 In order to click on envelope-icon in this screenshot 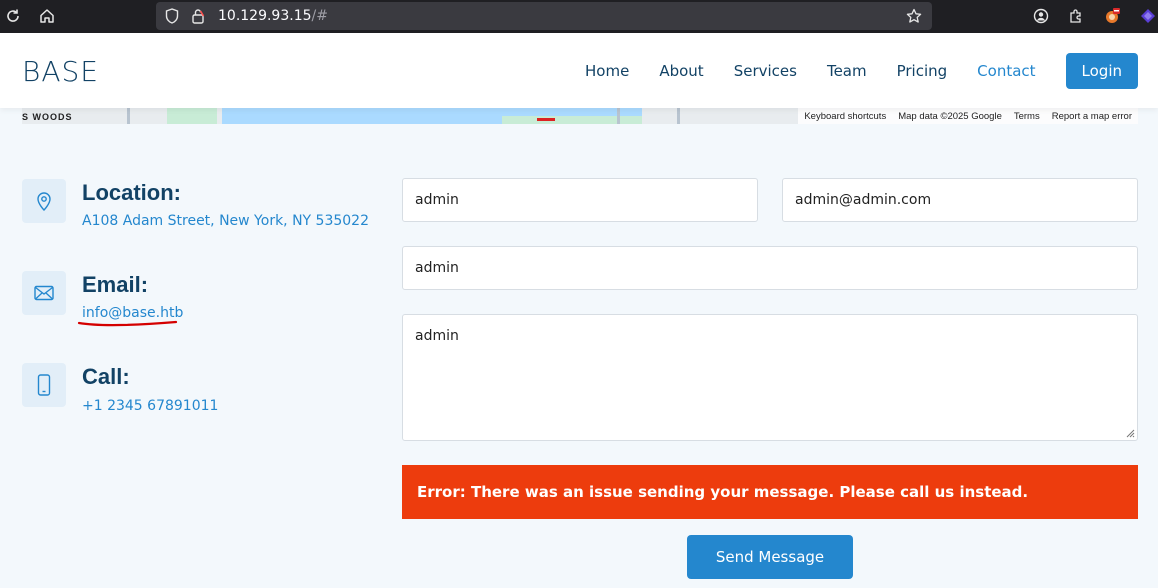, I will do `click(44, 293)`.